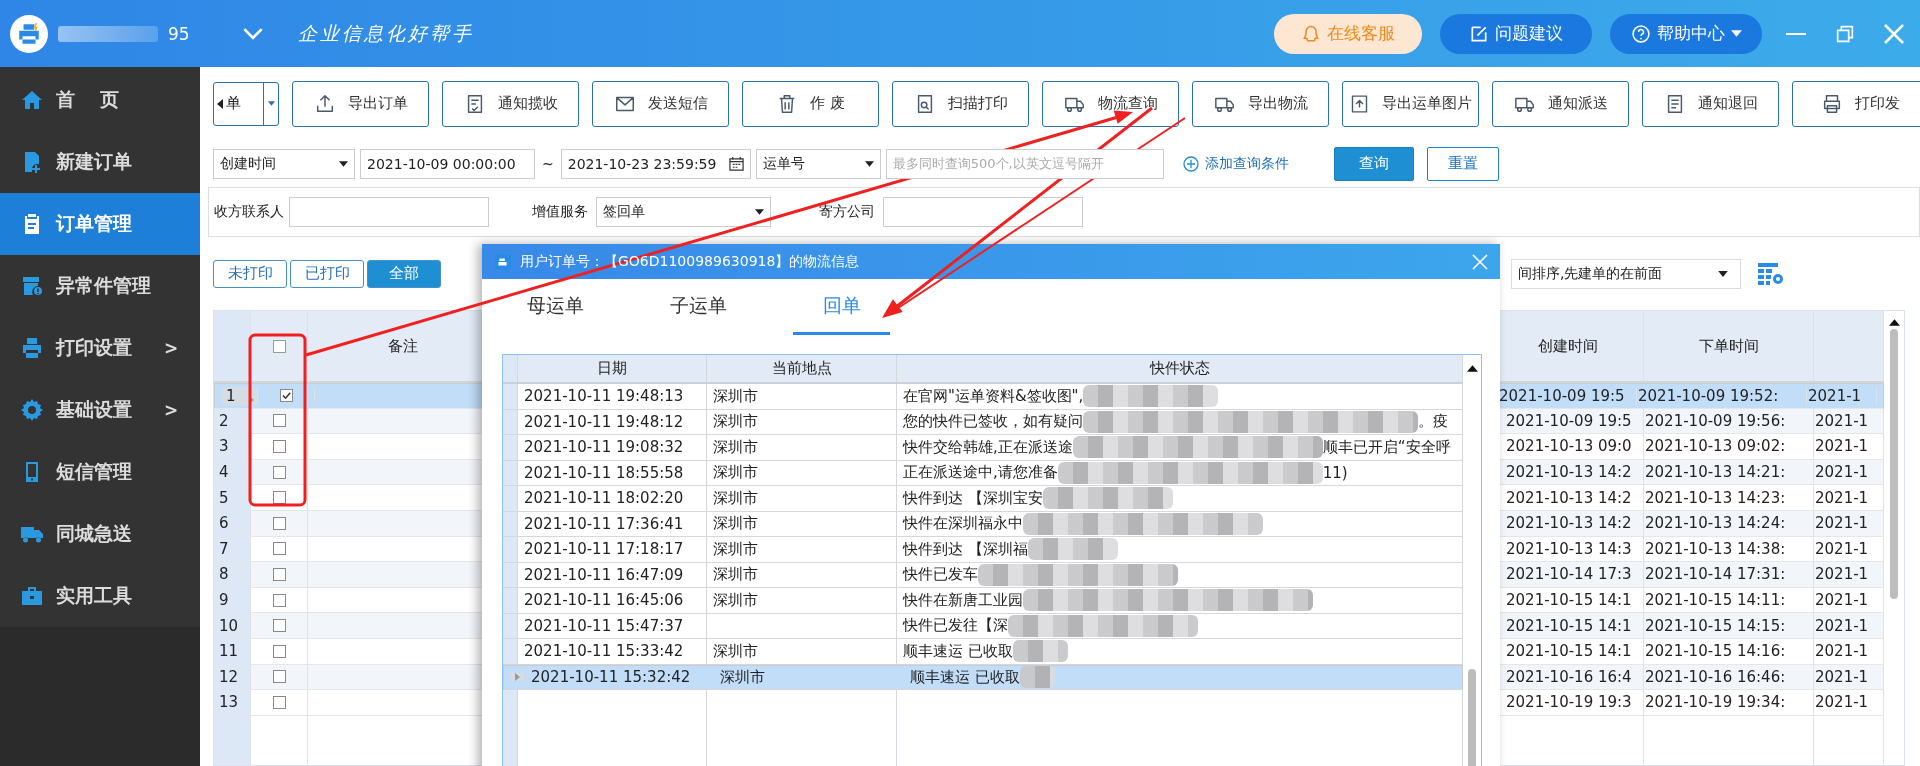  Describe the element at coordinates (983, 575) in the screenshot. I see `logistics-row: 2021-10-11 16:47:09 深圳市 快件已发车` at that location.